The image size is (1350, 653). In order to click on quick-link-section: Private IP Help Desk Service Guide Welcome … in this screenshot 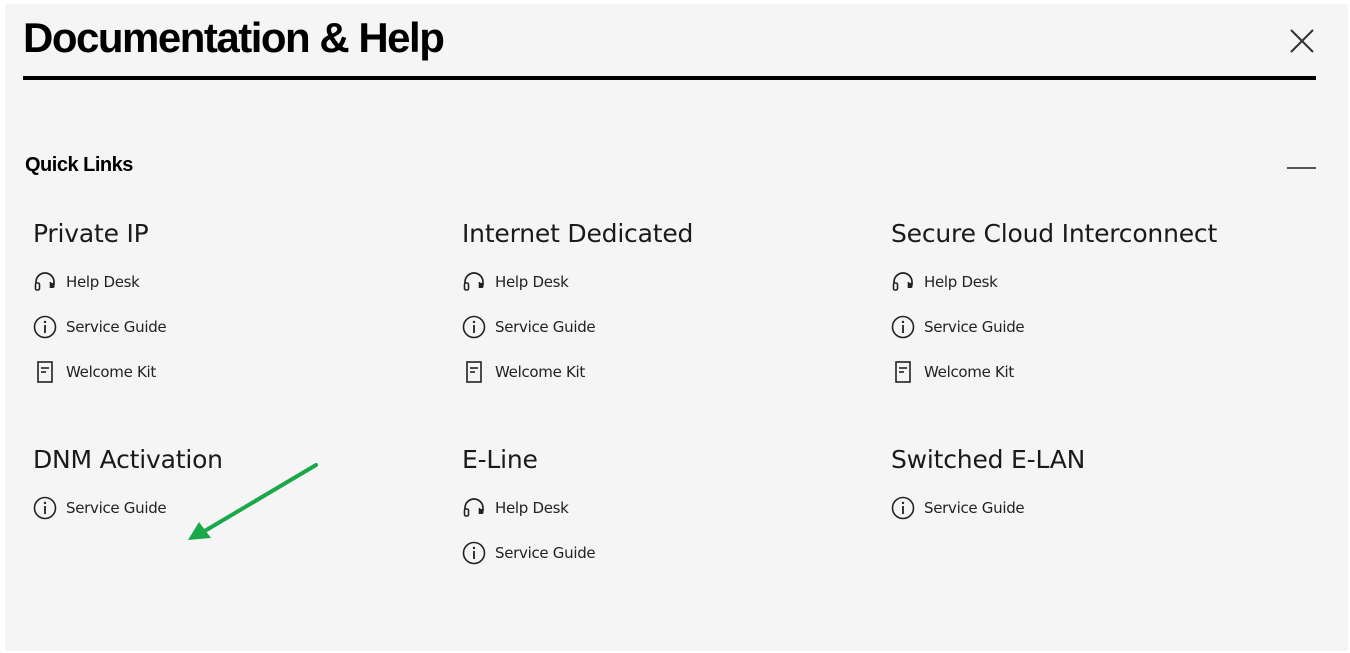, I will do `click(100, 311)`.